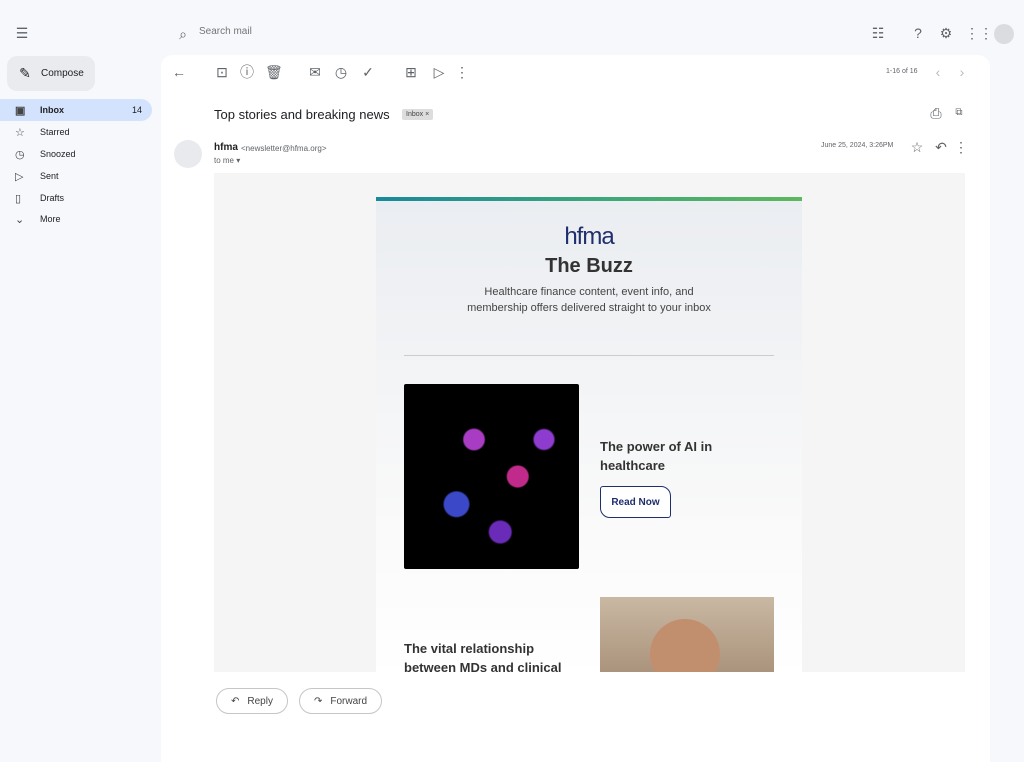 This screenshot has height=762, width=1024. Describe the element at coordinates (878, 33) in the screenshot. I see `filter-options-icon: ☷` at that location.